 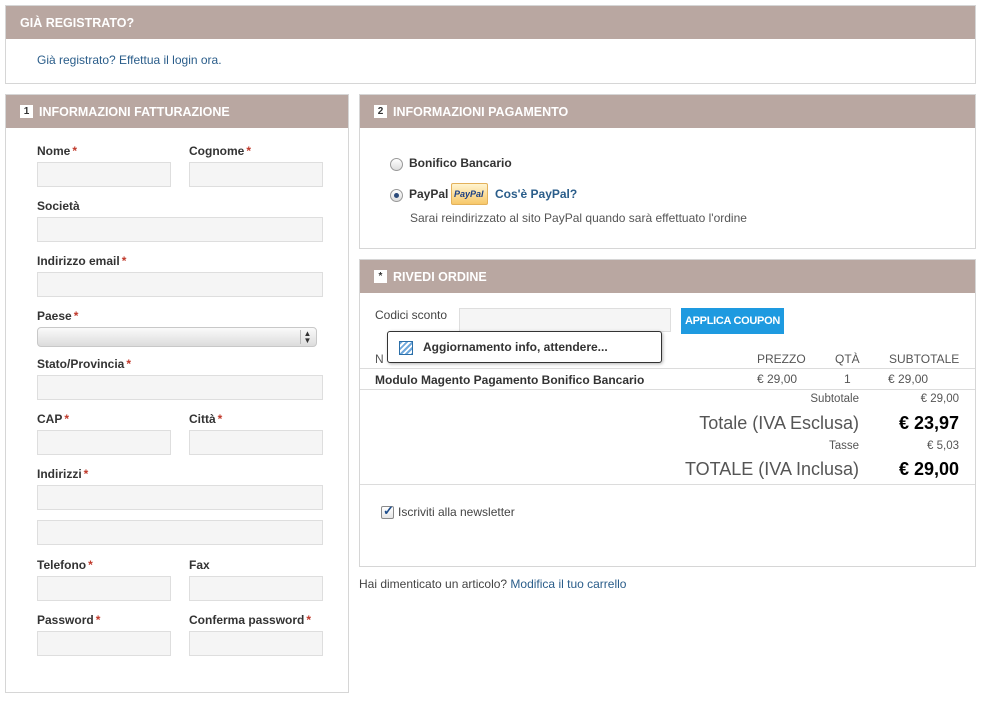 What do you see at coordinates (779, 423) in the screenshot?
I see `total-excl-label: Totale (IVA Esclusa)` at bounding box center [779, 423].